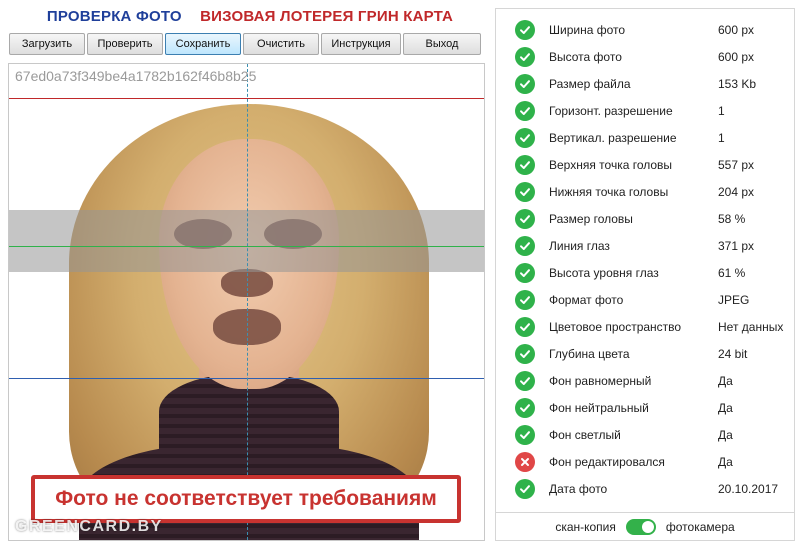 The width and height of the screenshot is (800, 547). I want to click on check-row: Фон нейтральный Да, so click(645, 407).